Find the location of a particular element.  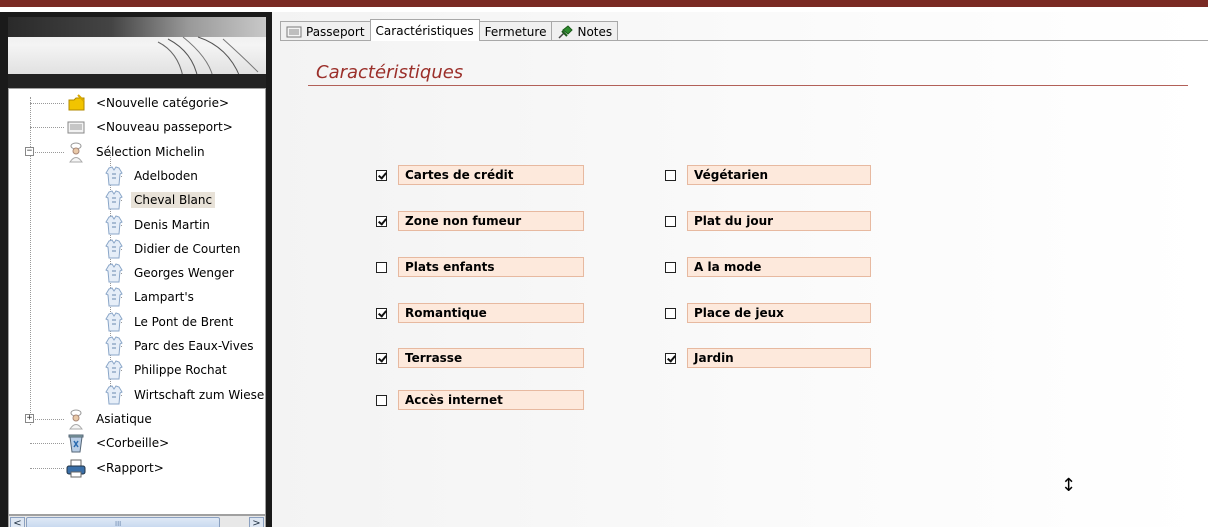

section-title: Caractéristiques is located at coordinates (390, 72).